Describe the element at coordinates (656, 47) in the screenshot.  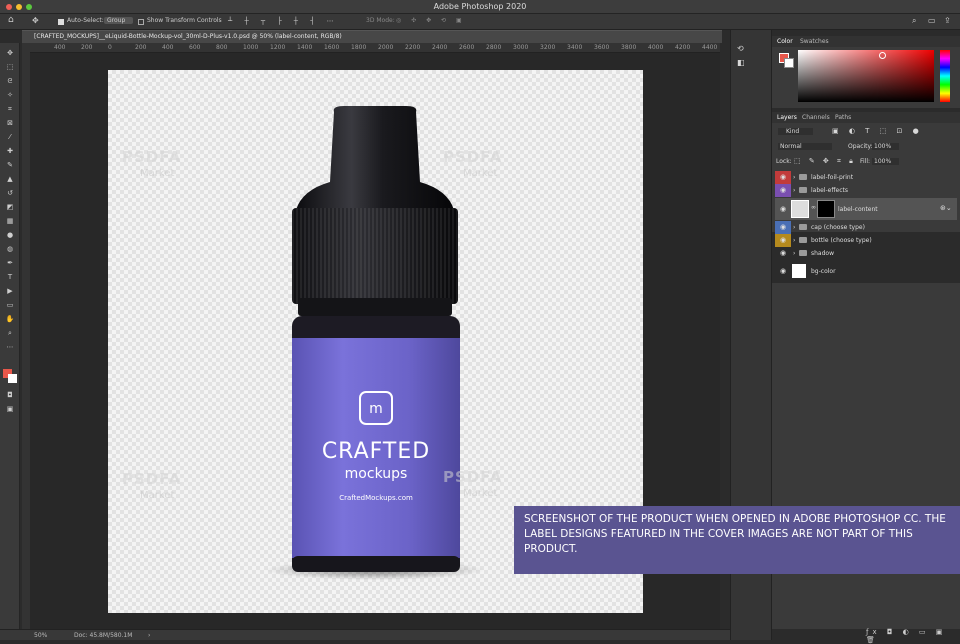
I see `ruler-tick-label: 4000` at that location.